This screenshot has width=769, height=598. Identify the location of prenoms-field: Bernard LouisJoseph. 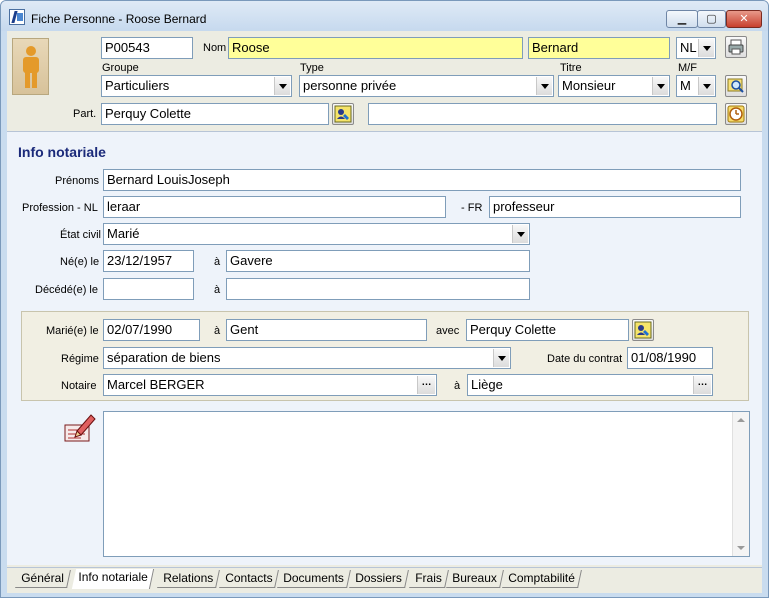
(422, 180).